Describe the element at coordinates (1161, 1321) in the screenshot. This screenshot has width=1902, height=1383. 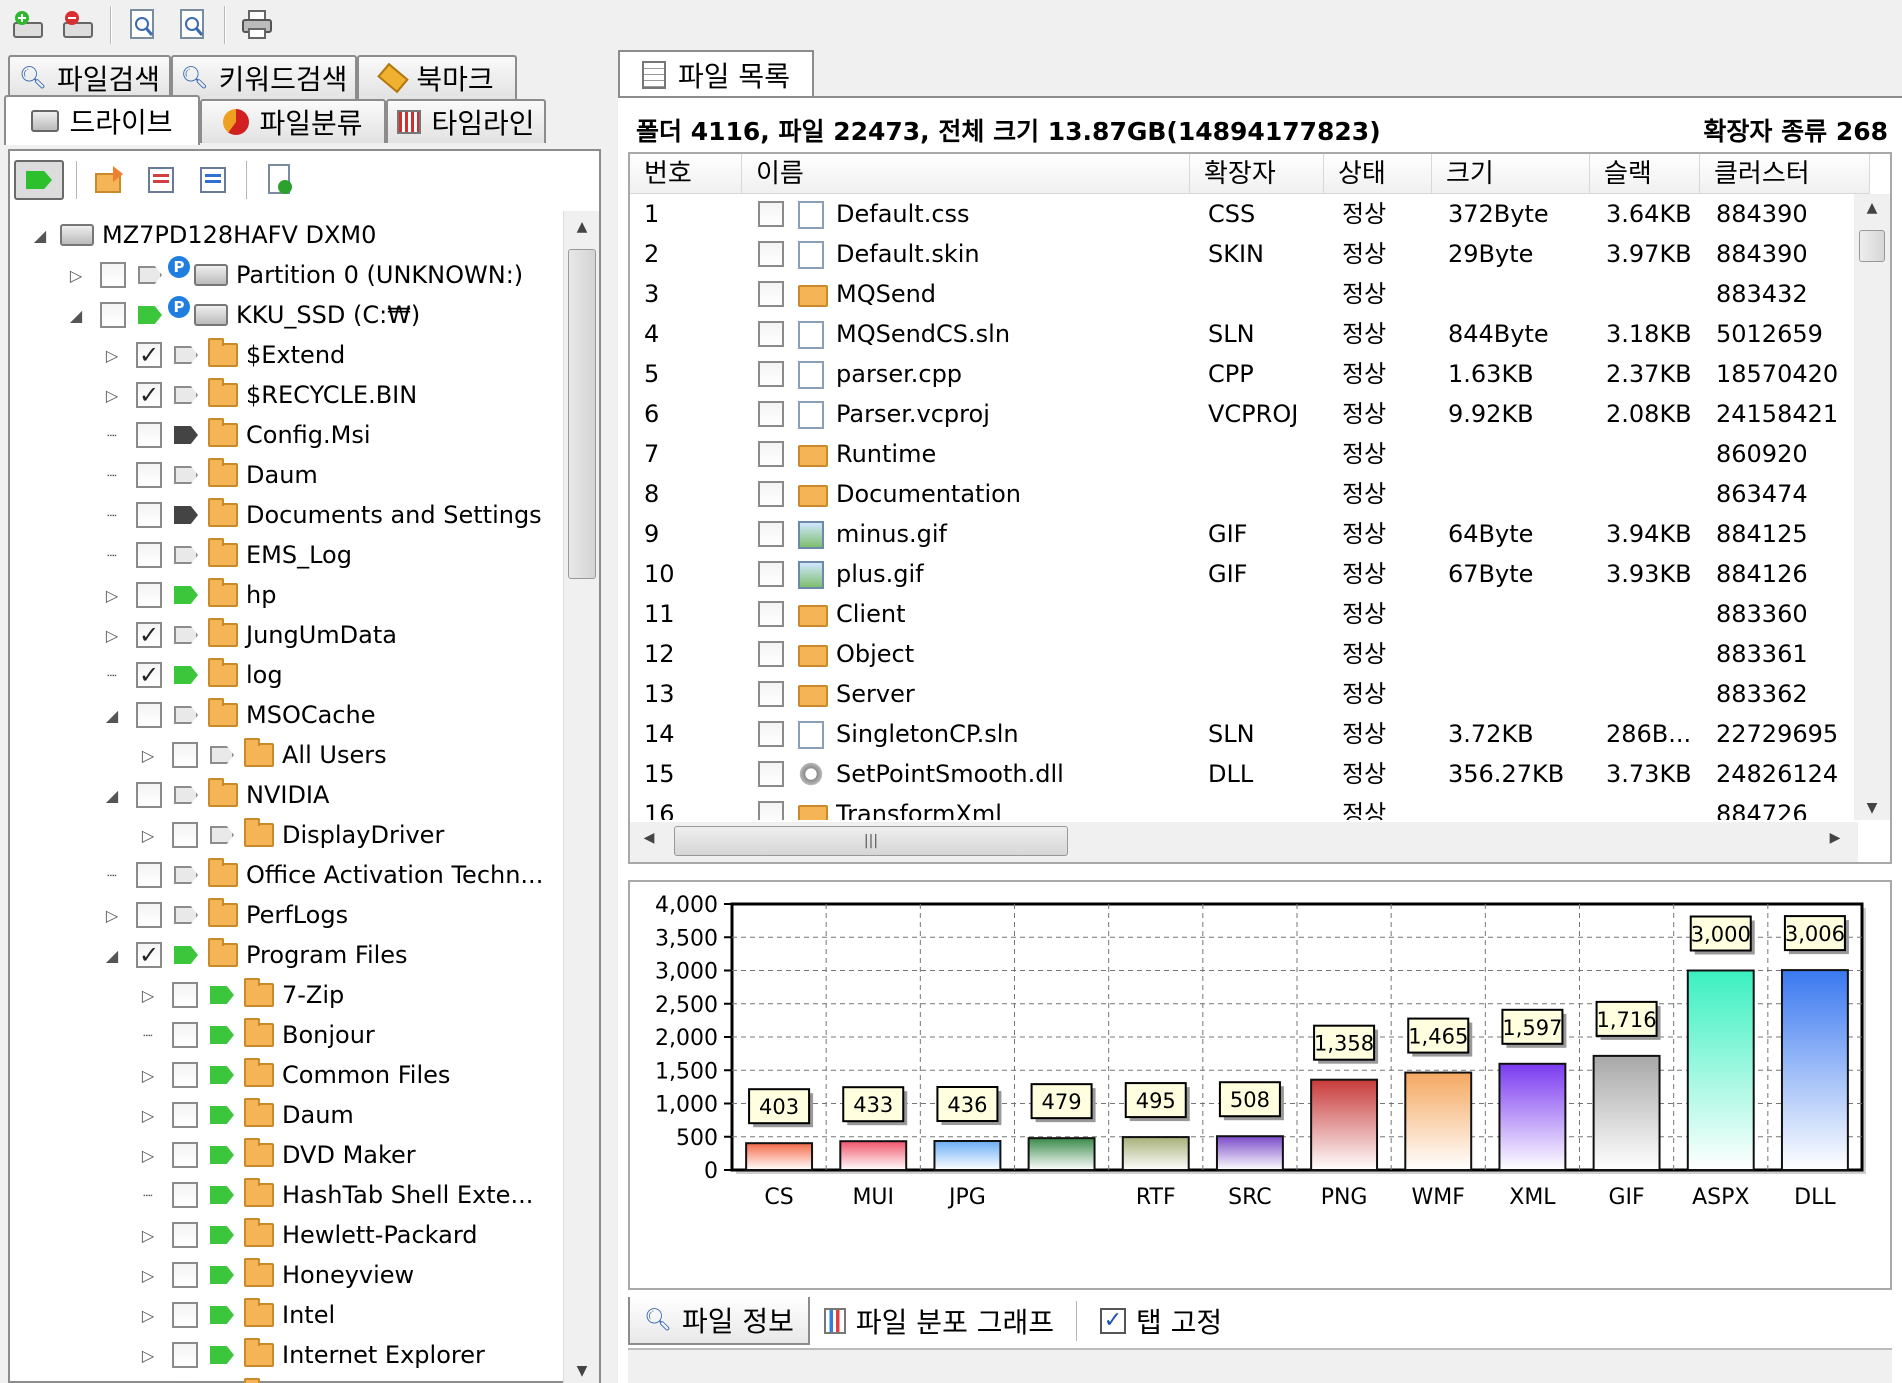
I see `pin-tab-toggle: ✓ 탭 고정` at that location.